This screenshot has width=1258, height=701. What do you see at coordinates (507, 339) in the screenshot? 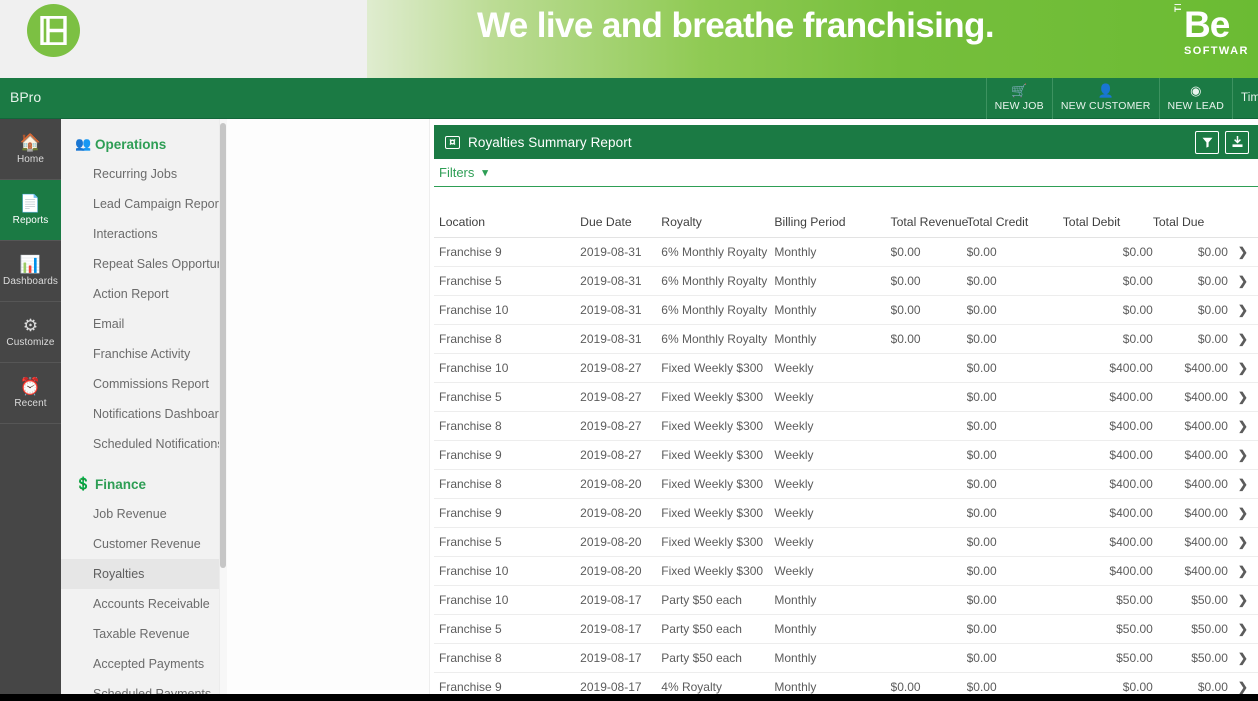
I see `cell-location: Franchise 8` at bounding box center [507, 339].